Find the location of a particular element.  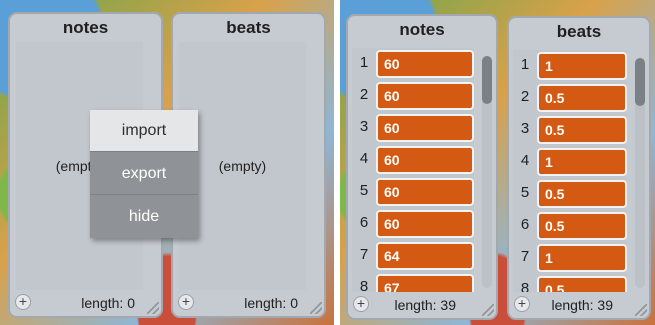

list-item: 71 is located at coordinates (570, 258).